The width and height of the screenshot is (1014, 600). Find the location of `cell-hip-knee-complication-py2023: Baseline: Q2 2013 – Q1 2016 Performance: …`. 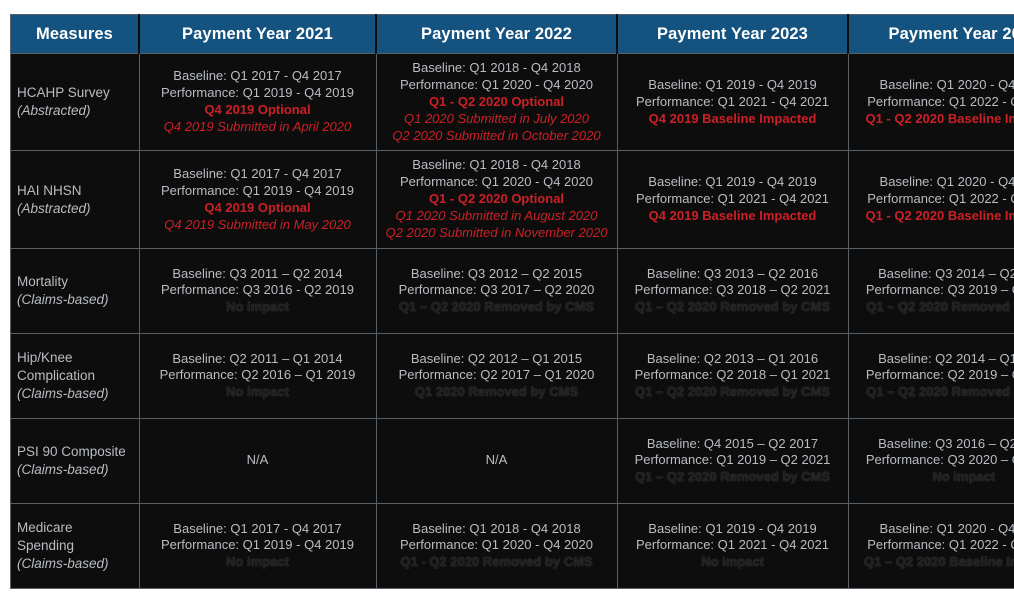

cell-hip-knee-complication-py2023: Baseline: Q2 2013 – Q1 2016 Performance: … is located at coordinates (732, 375).